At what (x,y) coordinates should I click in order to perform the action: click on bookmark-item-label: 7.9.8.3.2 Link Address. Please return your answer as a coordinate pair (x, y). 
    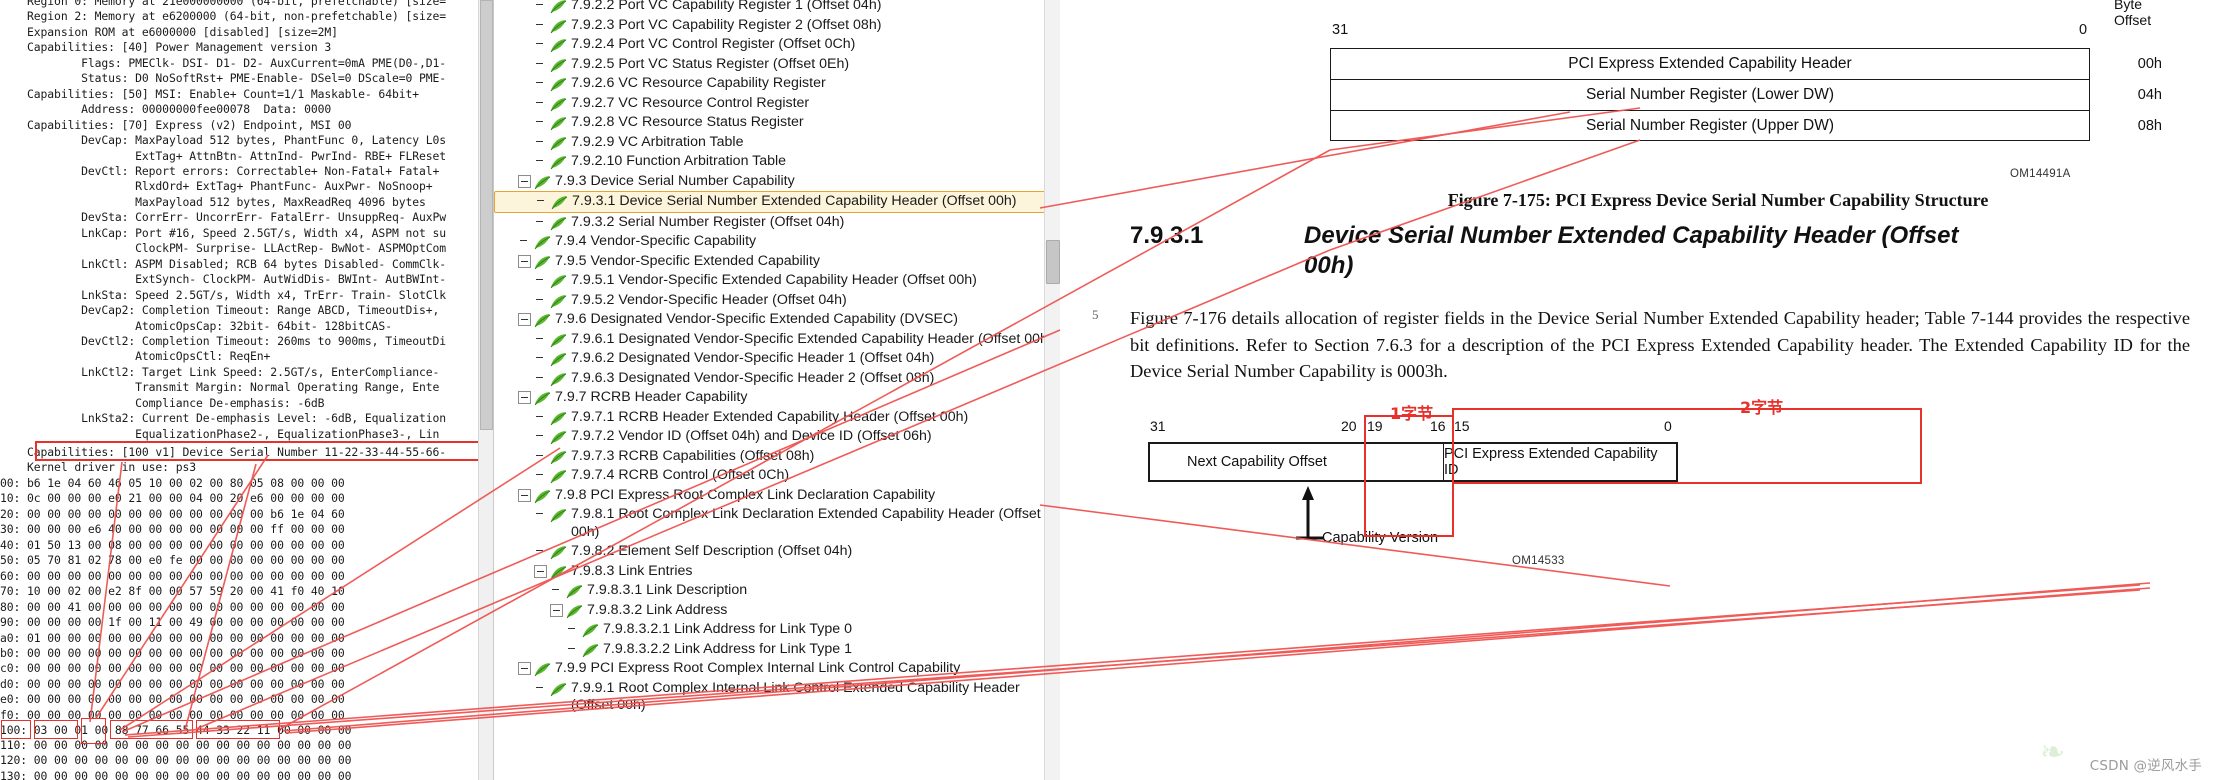
    Looking at the image, I should click on (657, 609).